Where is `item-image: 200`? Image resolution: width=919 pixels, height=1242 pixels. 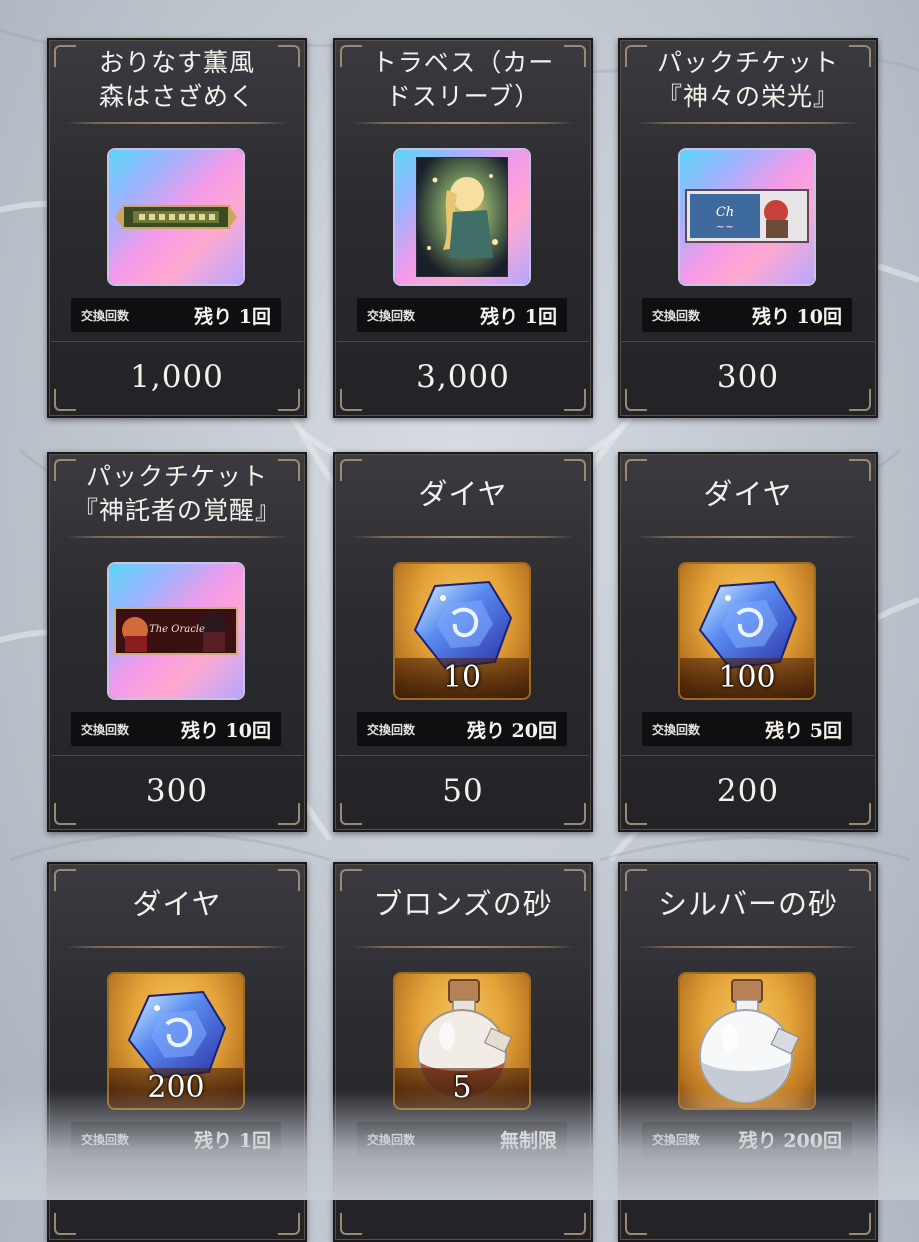 item-image: 200 is located at coordinates (176, 1041).